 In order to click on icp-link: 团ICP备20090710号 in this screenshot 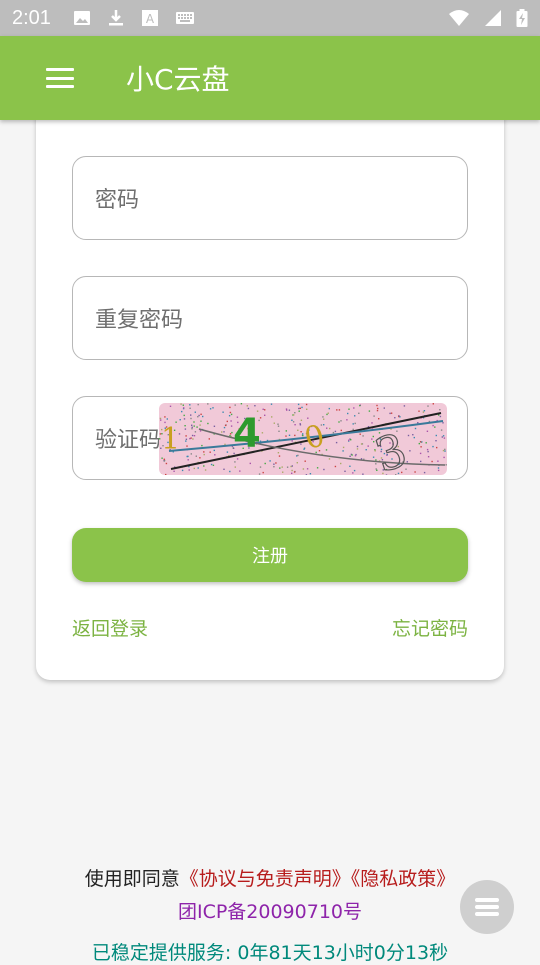, I will do `click(270, 910)`.